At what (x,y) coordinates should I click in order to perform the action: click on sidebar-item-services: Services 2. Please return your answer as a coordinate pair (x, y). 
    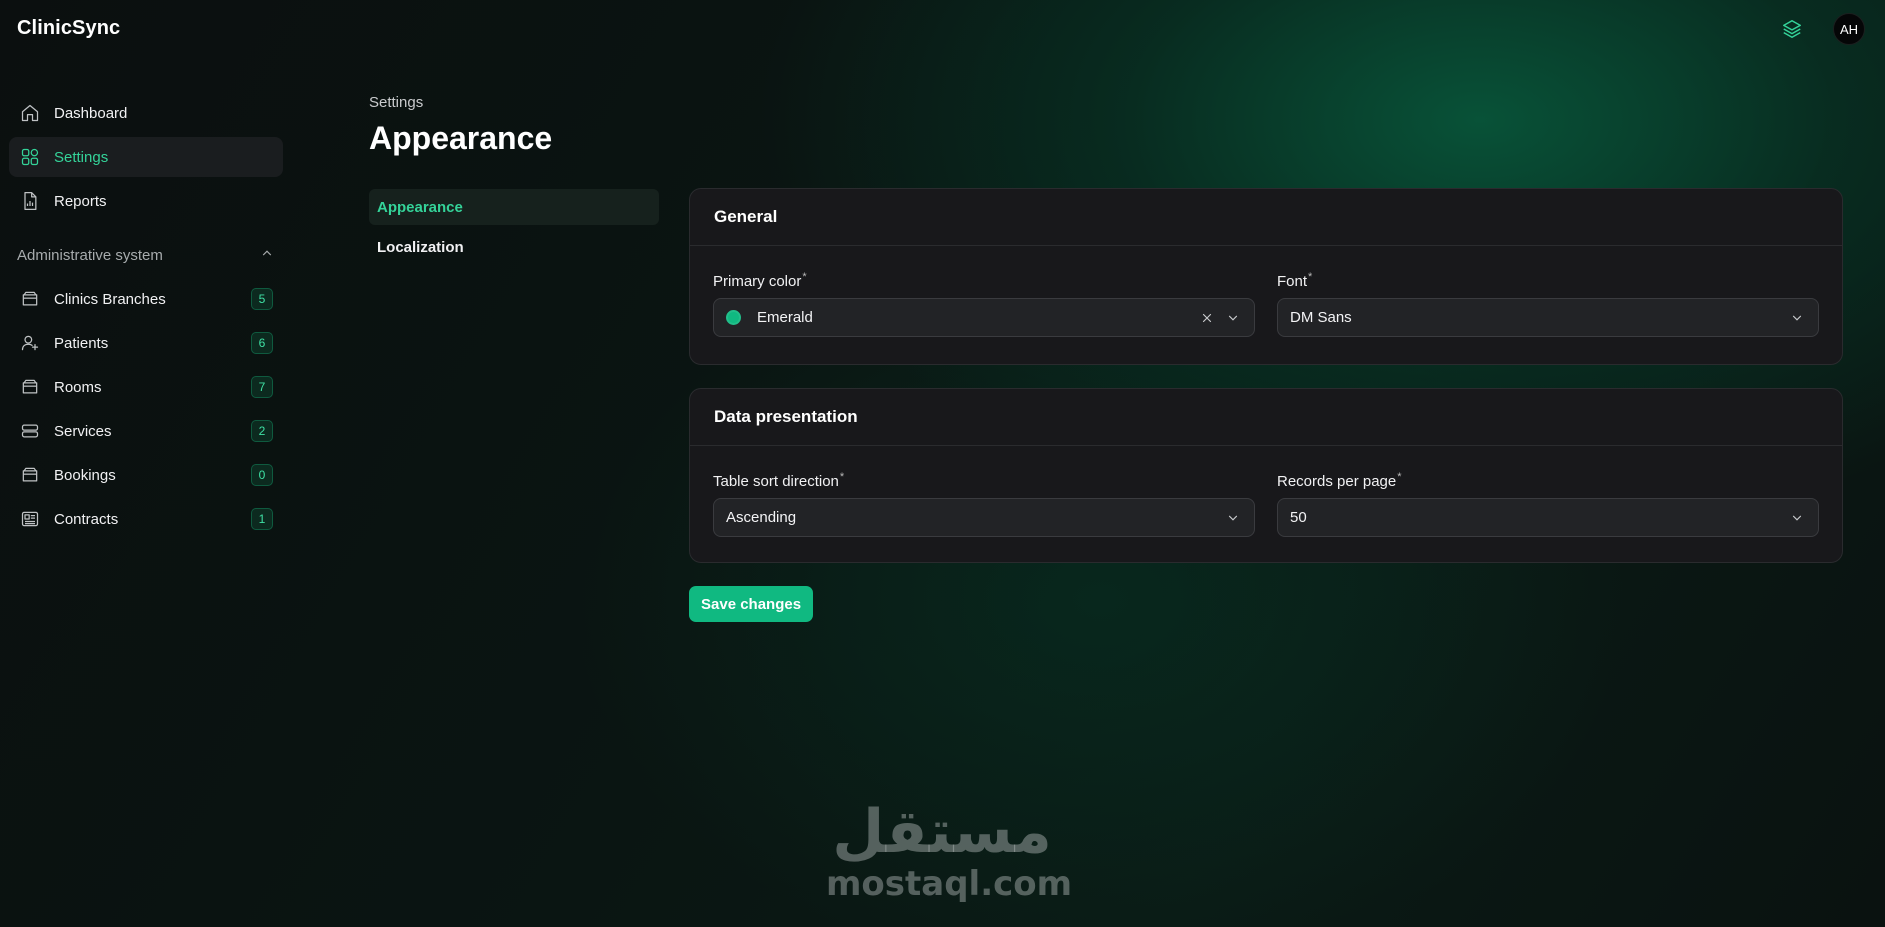
    Looking at the image, I should click on (146, 431).